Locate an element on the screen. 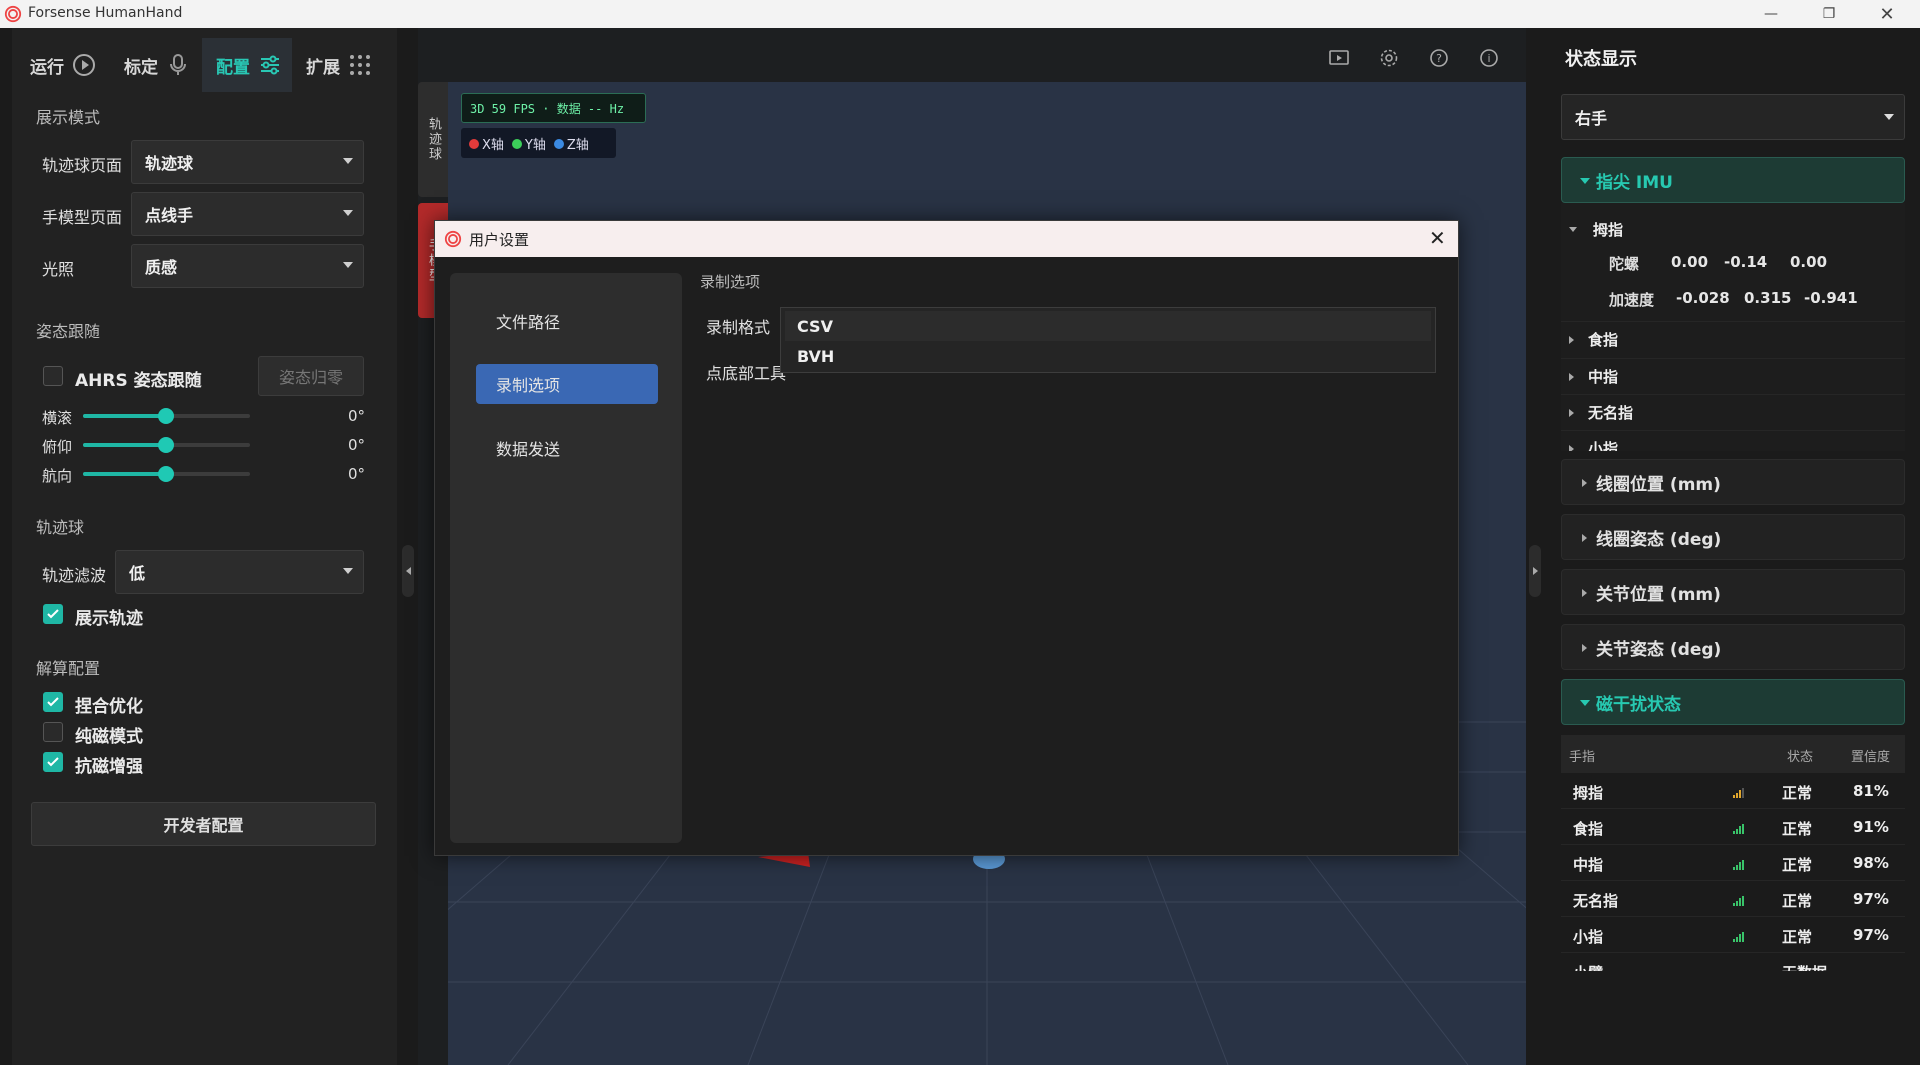 Image resolution: width=1920 pixels, height=1065 pixels. imu-little-label: 小指 is located at coordinates (1603, 445).